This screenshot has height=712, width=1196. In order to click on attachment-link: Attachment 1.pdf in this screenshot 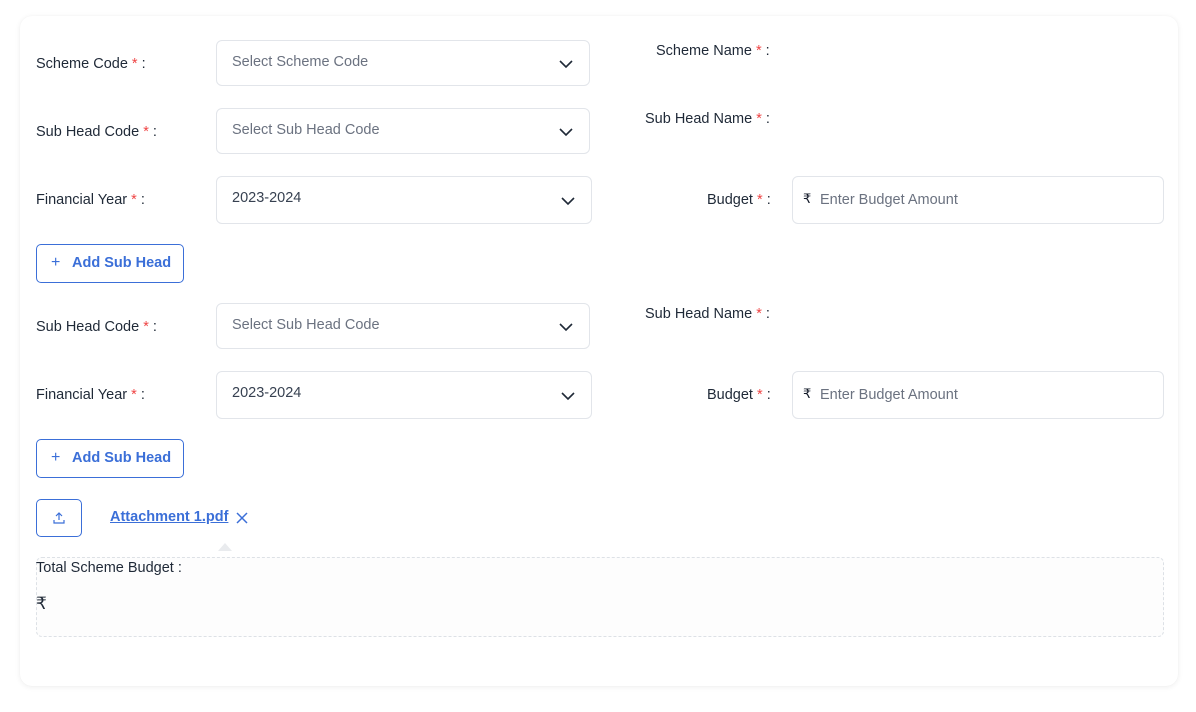, I will do `click(169, 517)`.